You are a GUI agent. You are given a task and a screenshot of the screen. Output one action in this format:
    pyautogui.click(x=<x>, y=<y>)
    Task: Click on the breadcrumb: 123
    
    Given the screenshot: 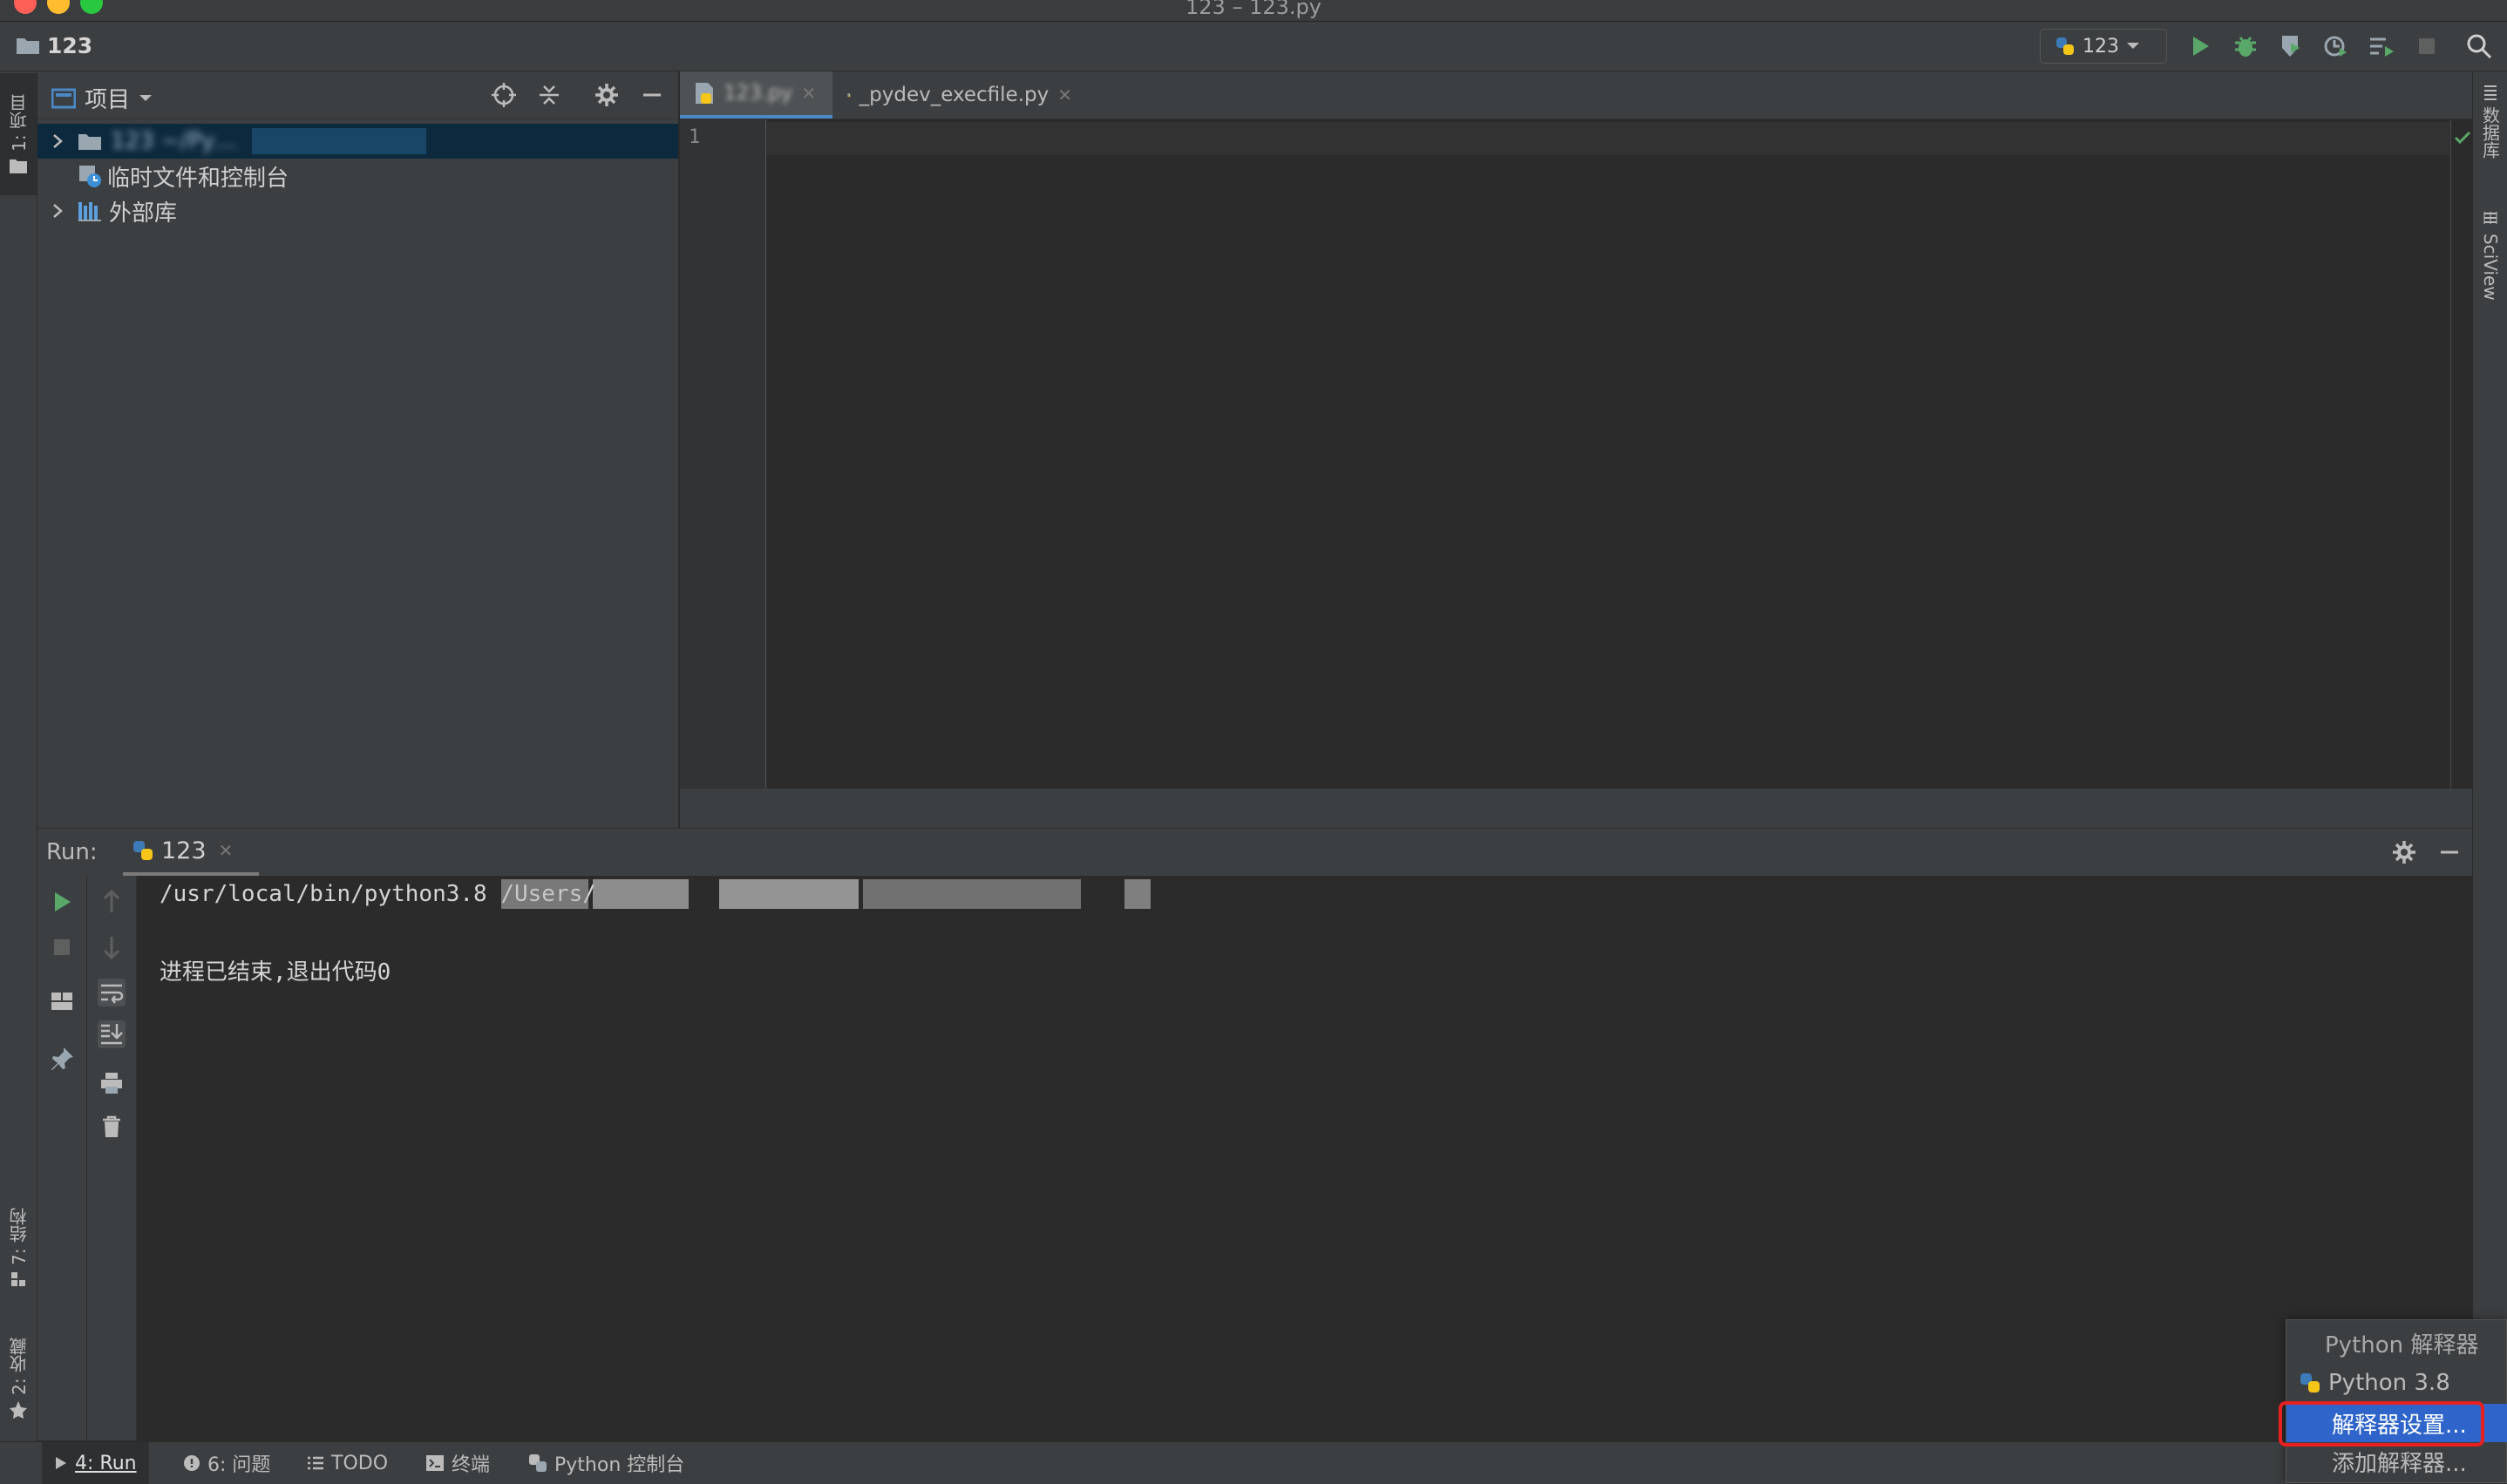 What is the action you would take?
    pyautogui.click(x=54, y=45)
    